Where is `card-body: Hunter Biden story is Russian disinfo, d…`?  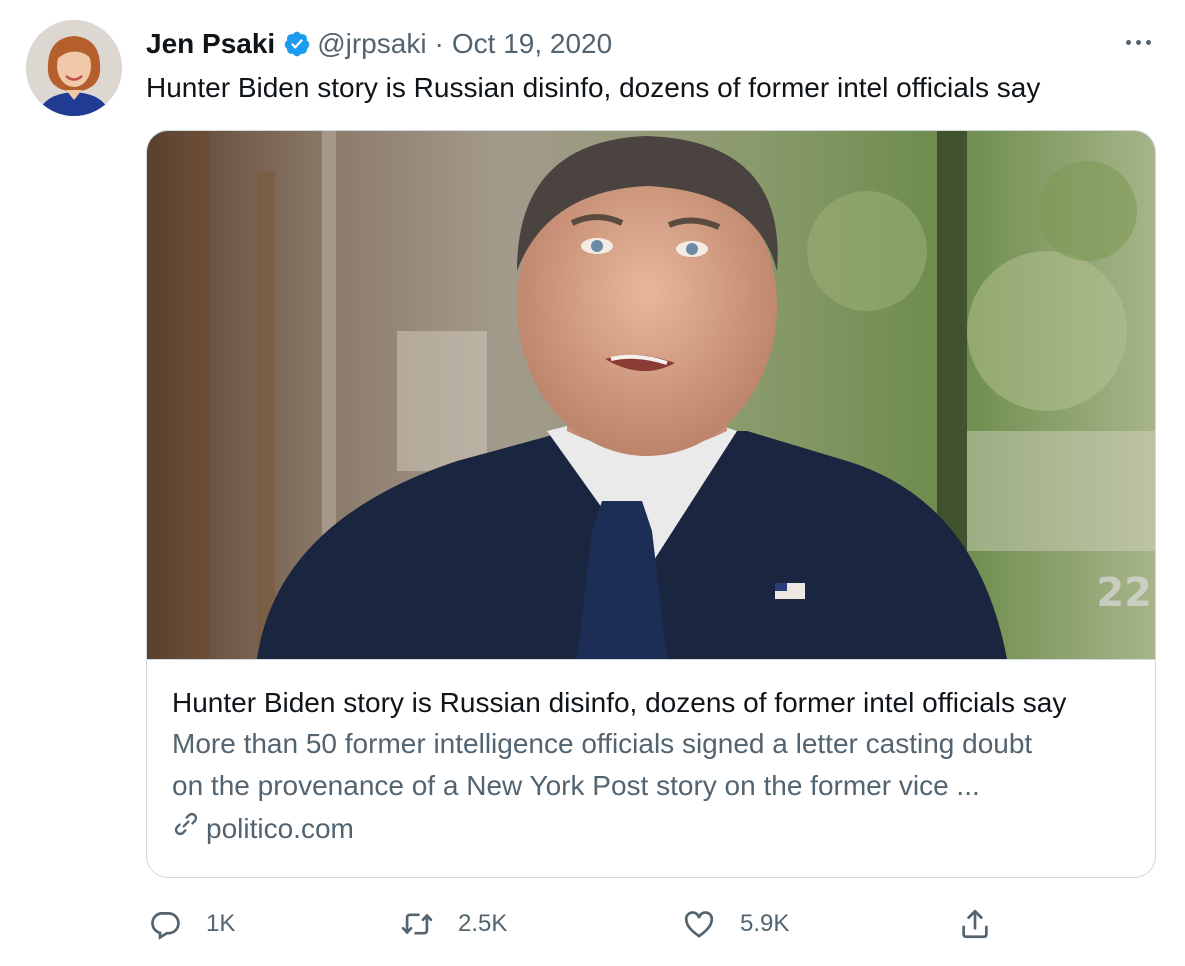
card-body: Hunter Biden story is Russian disinfo, d… is located at coordinates (653, 766).